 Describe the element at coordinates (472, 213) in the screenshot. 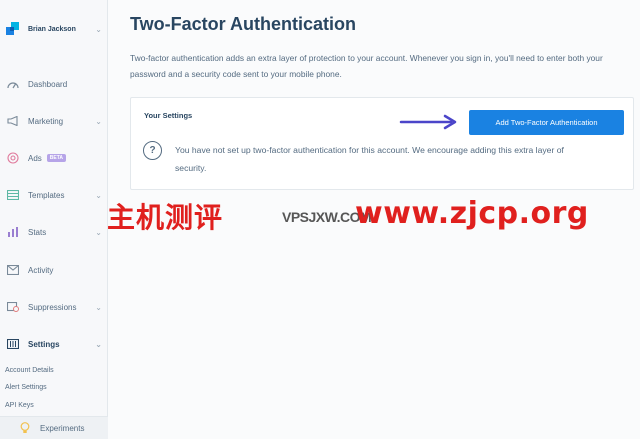

I see `watermark-url: www.zjcp.org` at that location.